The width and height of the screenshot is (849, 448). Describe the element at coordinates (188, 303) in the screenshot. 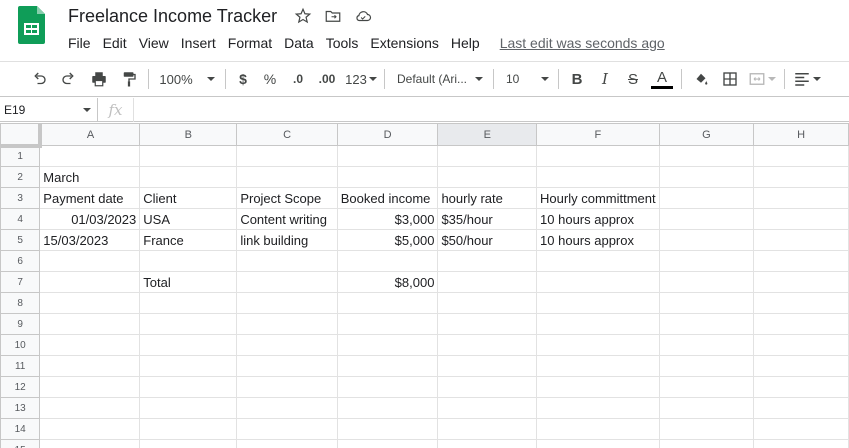

I see `cell-b8` at that location.